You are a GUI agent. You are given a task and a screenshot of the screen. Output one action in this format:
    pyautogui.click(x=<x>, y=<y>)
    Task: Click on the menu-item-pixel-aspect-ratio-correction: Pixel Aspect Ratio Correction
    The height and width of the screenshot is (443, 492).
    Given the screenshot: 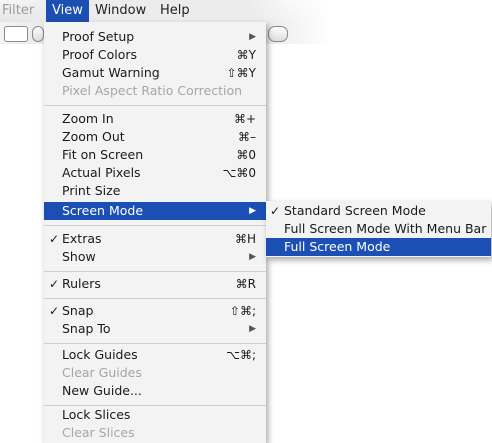 What is the action you would take?
    pyautogui.click(x=155, y=91)
    